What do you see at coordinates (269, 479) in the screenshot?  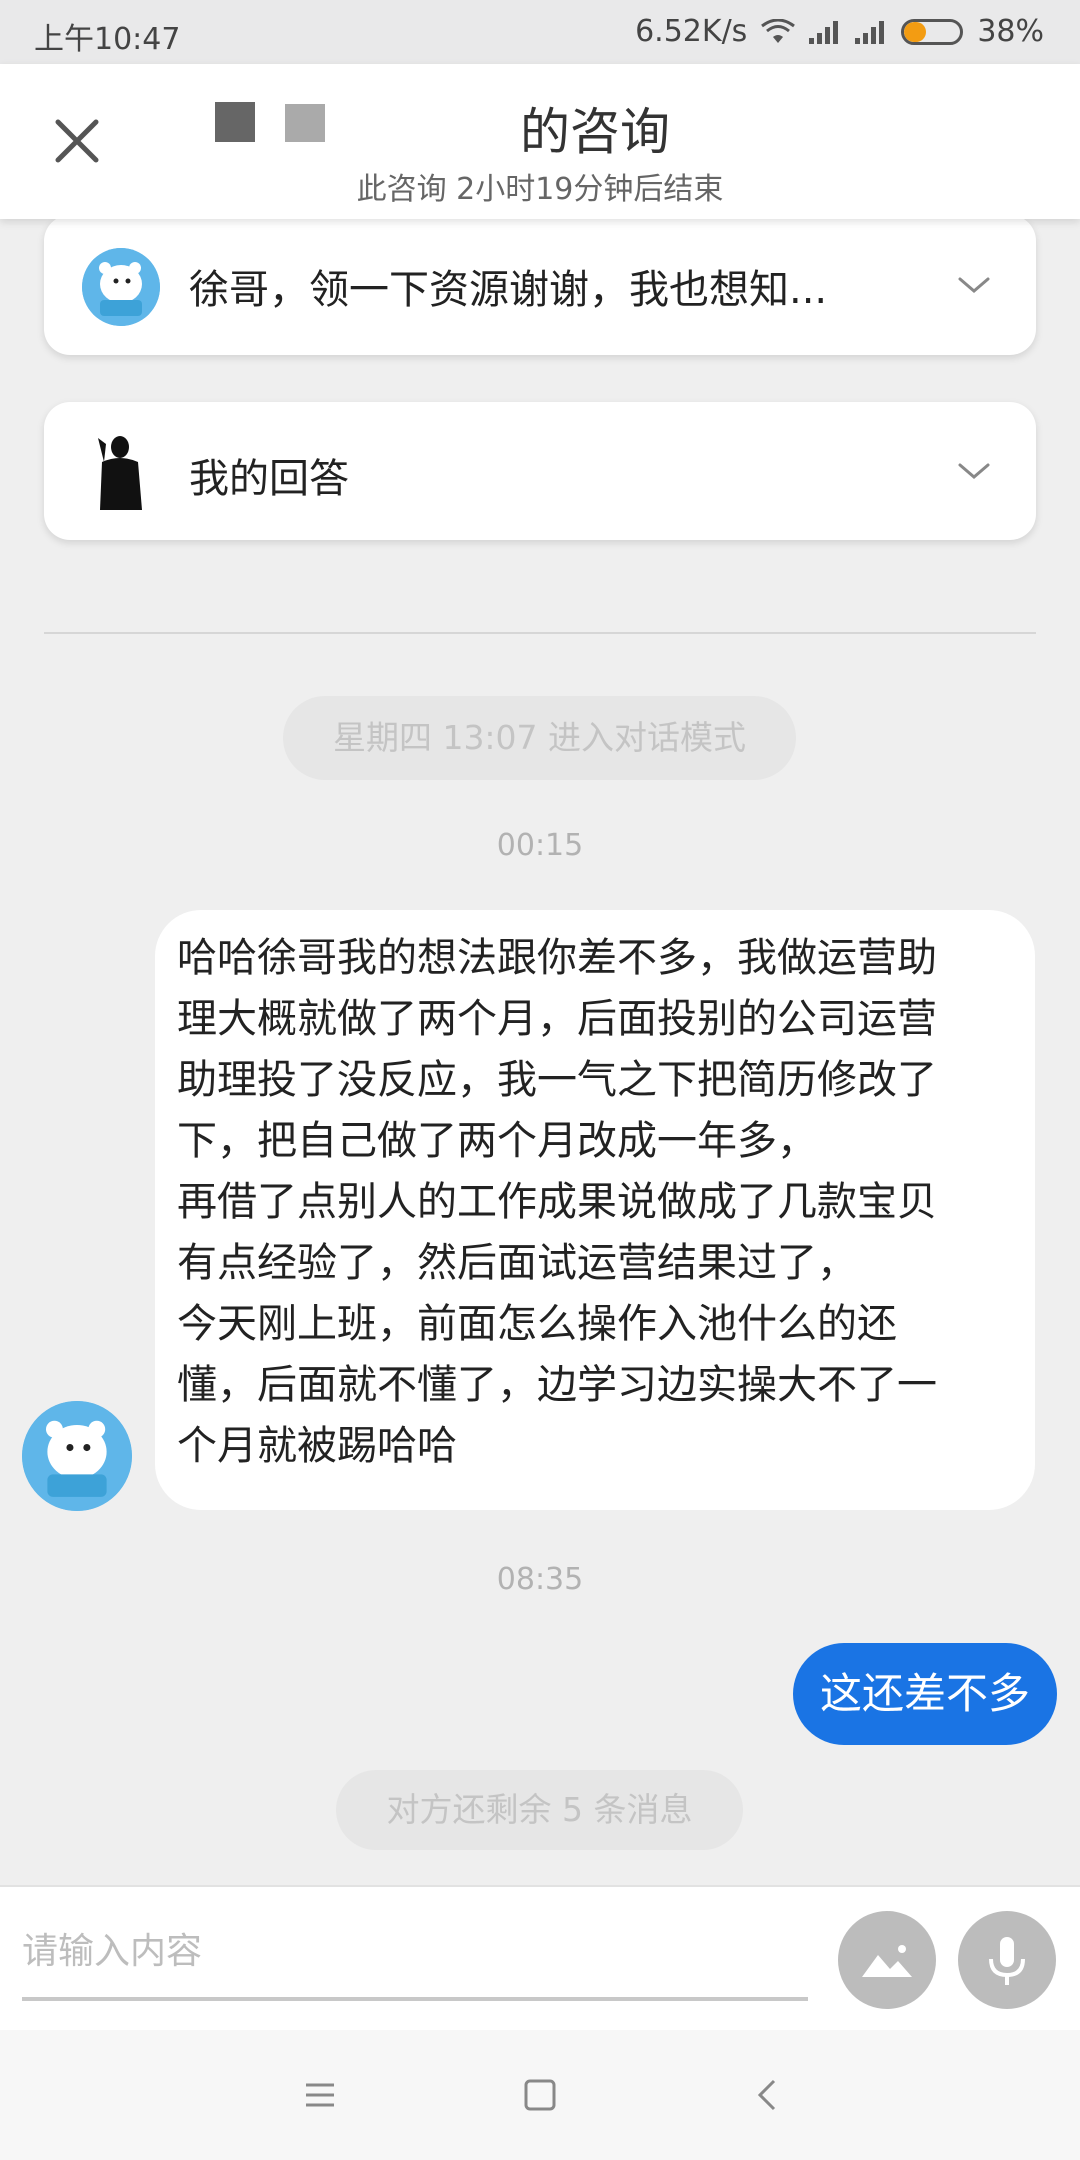 I see `my-answer-label: 我的回答` at bounding box center [269, 479].